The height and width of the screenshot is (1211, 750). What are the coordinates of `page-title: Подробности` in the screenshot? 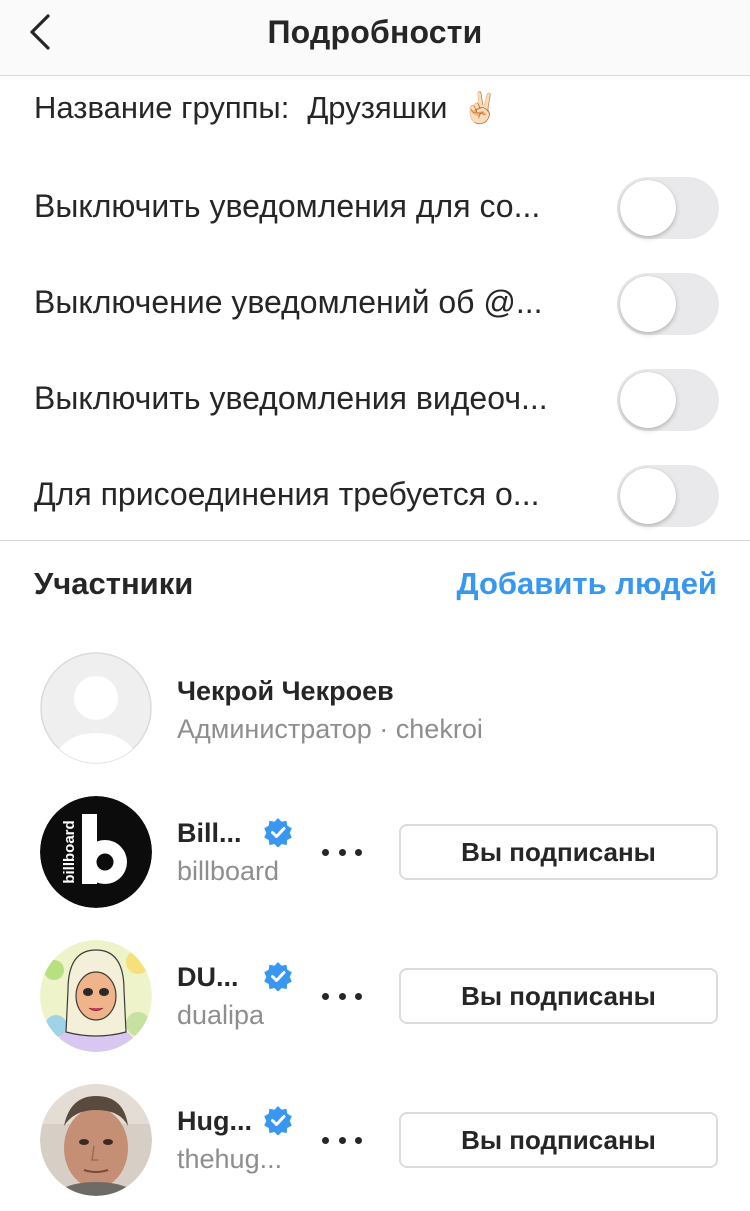 It's located at (375, 32).